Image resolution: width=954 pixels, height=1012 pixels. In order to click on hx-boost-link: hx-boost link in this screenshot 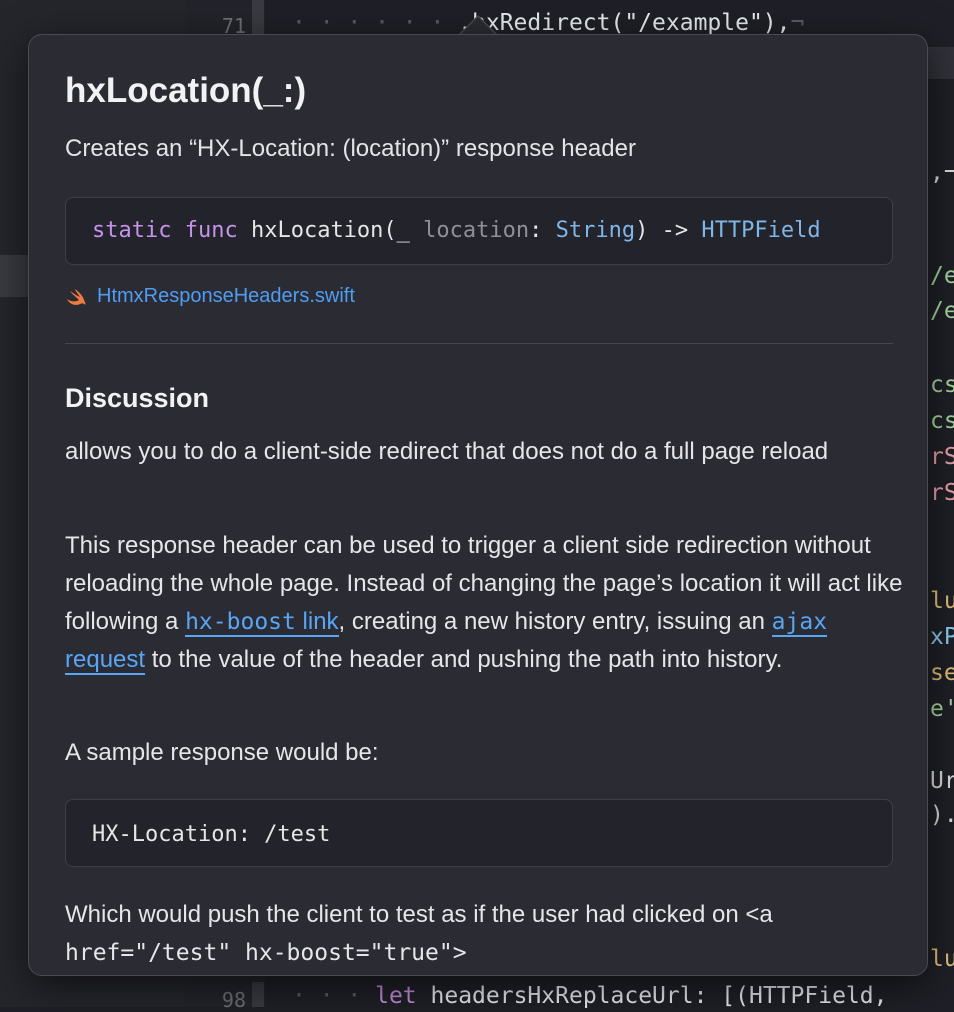, I will do `click(262, 622)`.